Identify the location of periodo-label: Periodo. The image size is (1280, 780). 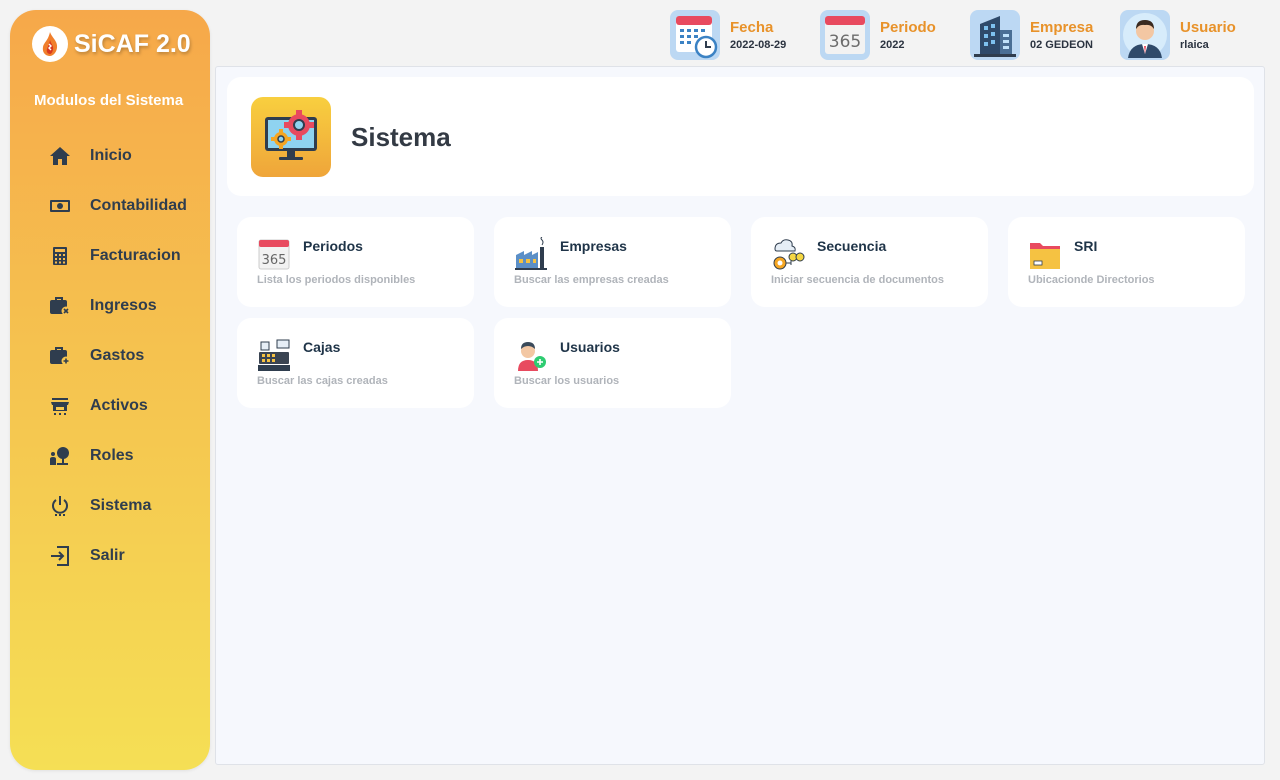
(908, 27).